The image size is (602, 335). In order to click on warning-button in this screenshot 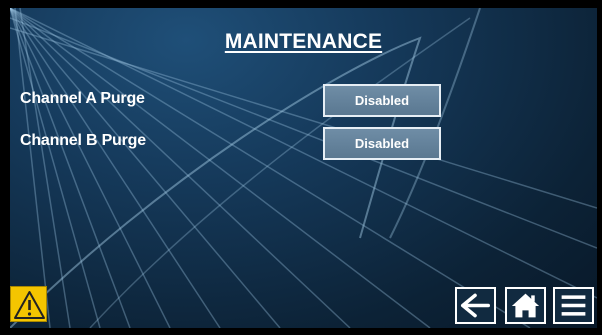, I will do `click(28, 304)`.